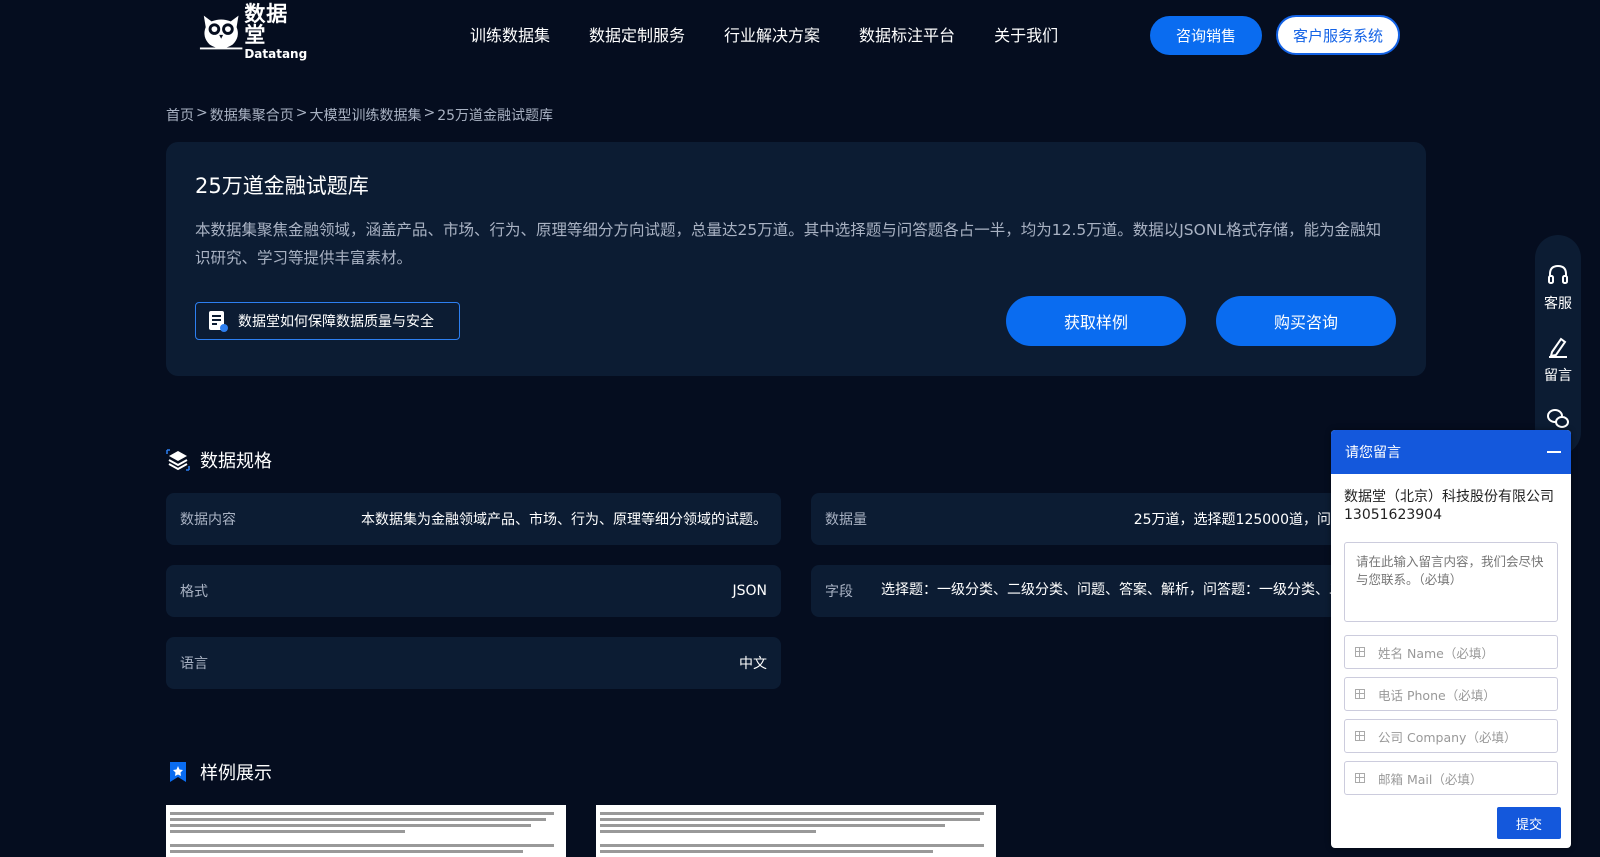 The image size is (1600, 857). What do you see at coordinates (208, 520) in the screenshot?
I see `spec-label: 数据内容` at bounding box center [208, 520].